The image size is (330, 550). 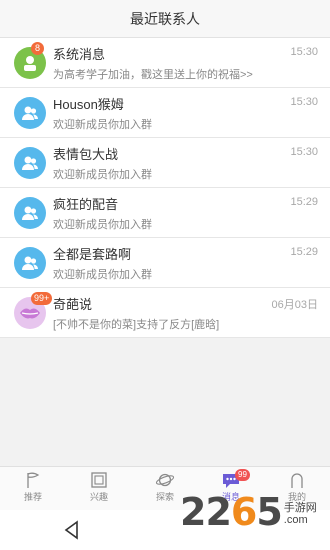 I want to click on contact-row: Houson猴姆 欢迎新成员你加入群 15:30, so click(x=165, y=113).